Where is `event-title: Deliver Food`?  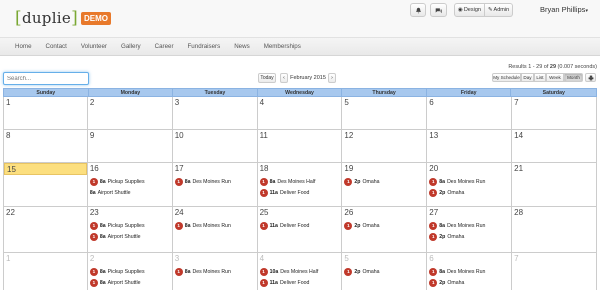
event-title: Deliver Food is located at coordinates (294, 225).